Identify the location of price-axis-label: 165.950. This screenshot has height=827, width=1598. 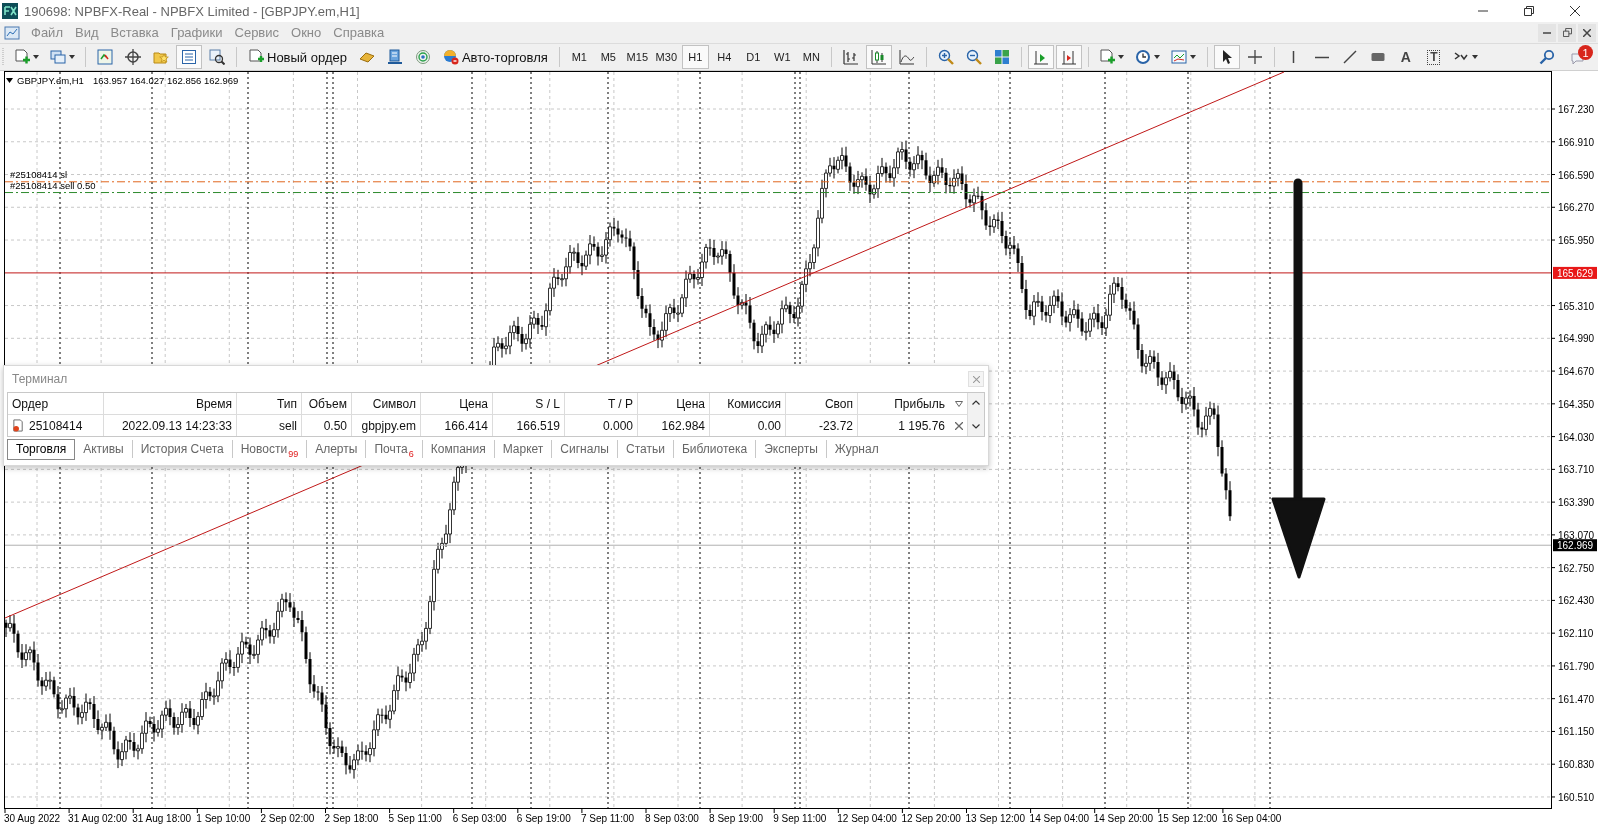
(1576, 241).